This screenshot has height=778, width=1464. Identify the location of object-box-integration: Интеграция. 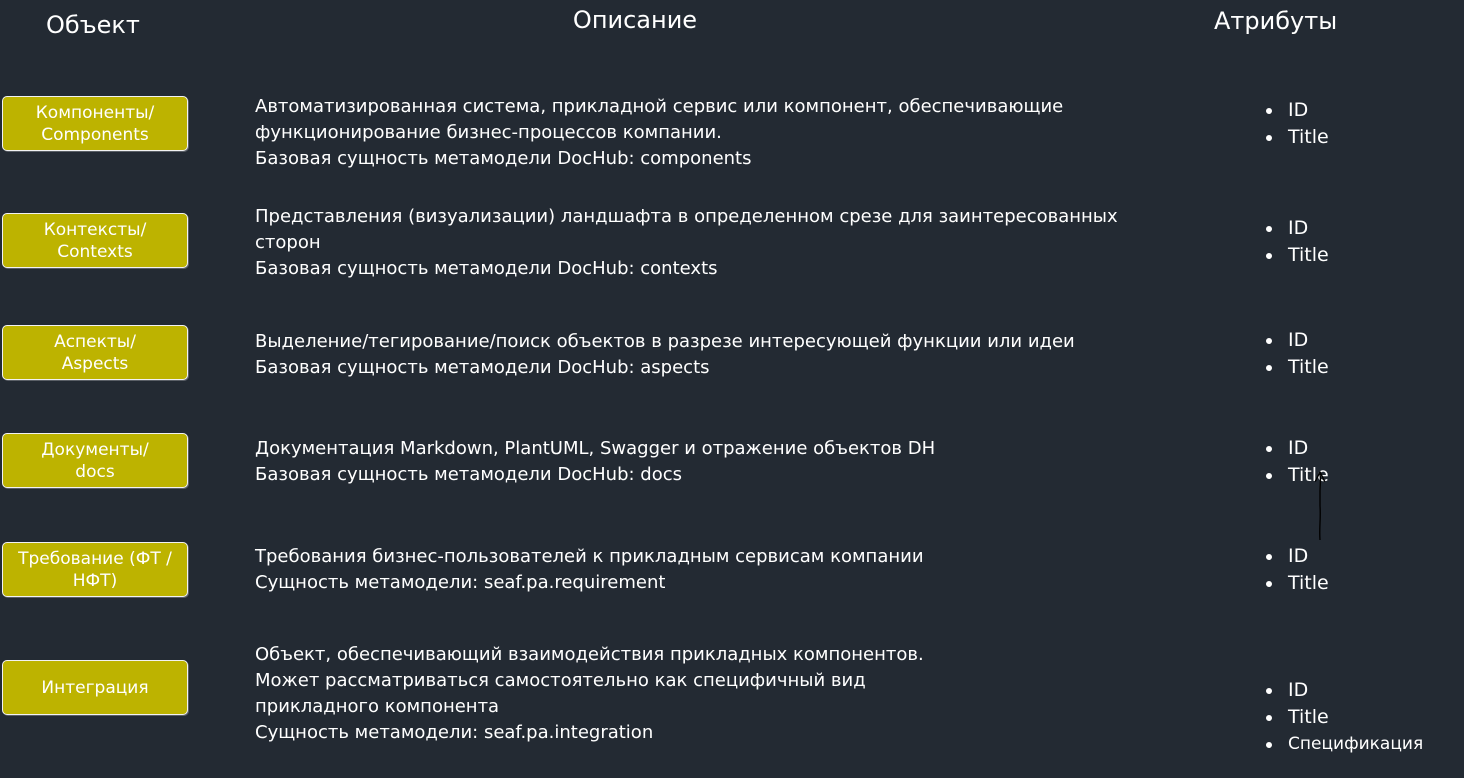
(95, 687).